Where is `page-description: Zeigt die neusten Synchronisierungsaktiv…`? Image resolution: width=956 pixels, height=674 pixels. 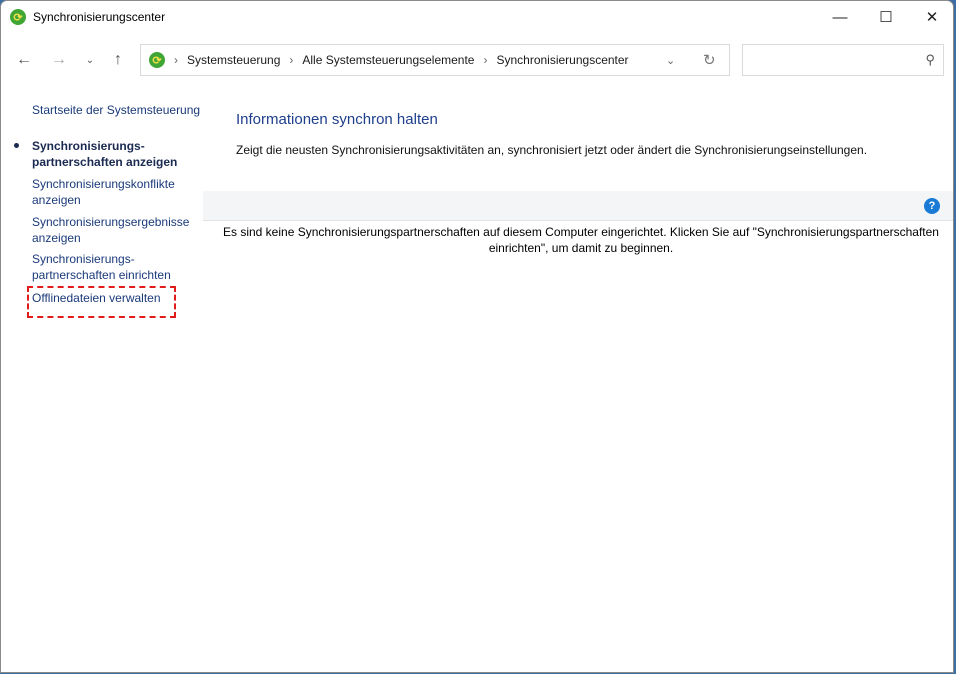 page-description: Zeigt die neusten Synchronisierungsaktiv… is located at coordinates (552, 150).